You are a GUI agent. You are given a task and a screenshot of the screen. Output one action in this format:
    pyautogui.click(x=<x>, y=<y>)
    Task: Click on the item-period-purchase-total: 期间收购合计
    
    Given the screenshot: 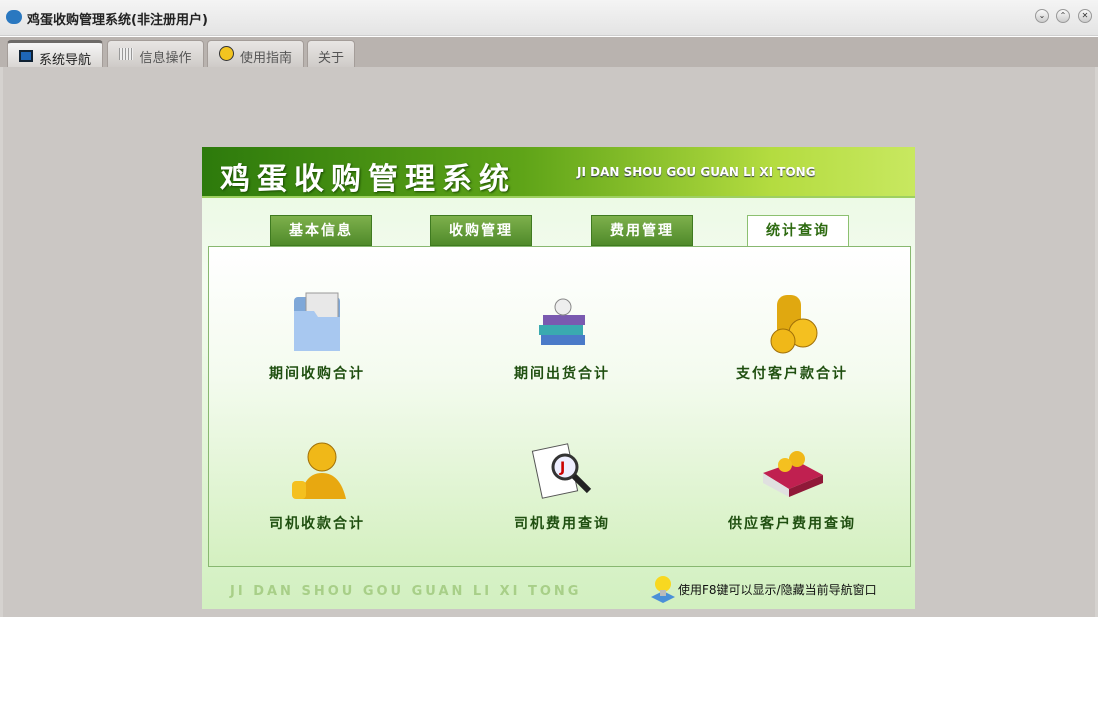 What is the action you would take?
    pyautogui.click(x=317, y=335)
    